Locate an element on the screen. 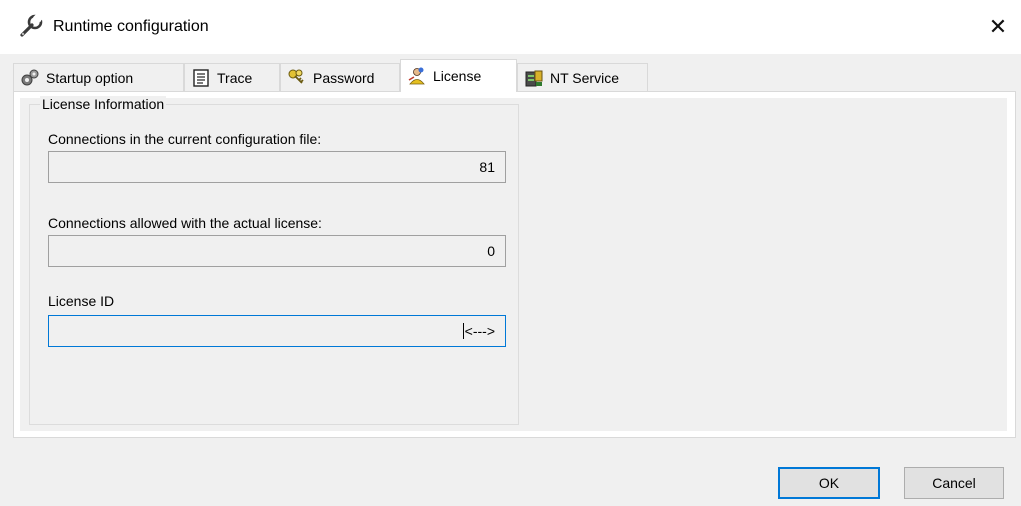  tab-label: Trace is located at coordinates (235, 77).